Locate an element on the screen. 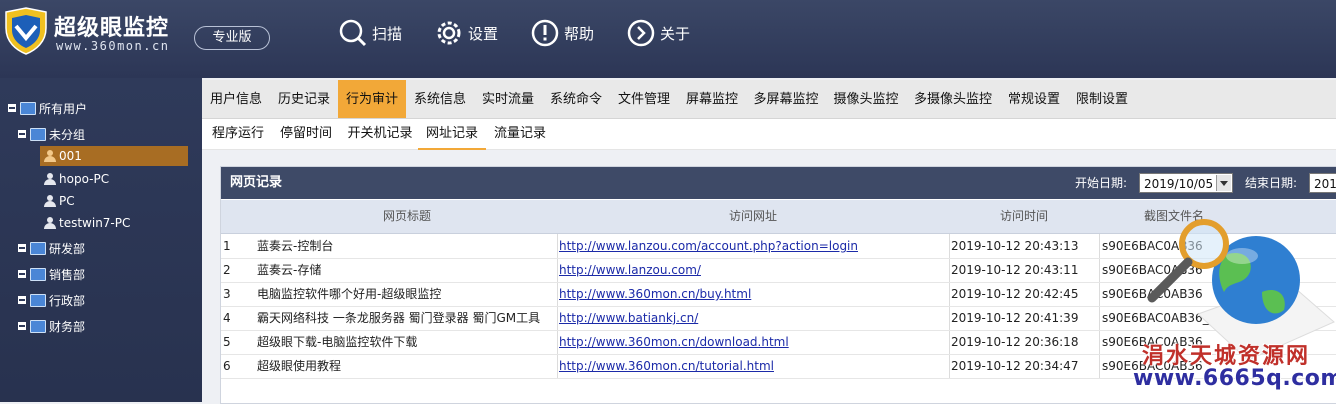 The width and height of the screenshot is (1336, 404). tree-node-testwin7-pc: testwin7-PC is located at coordinates (87, 223).